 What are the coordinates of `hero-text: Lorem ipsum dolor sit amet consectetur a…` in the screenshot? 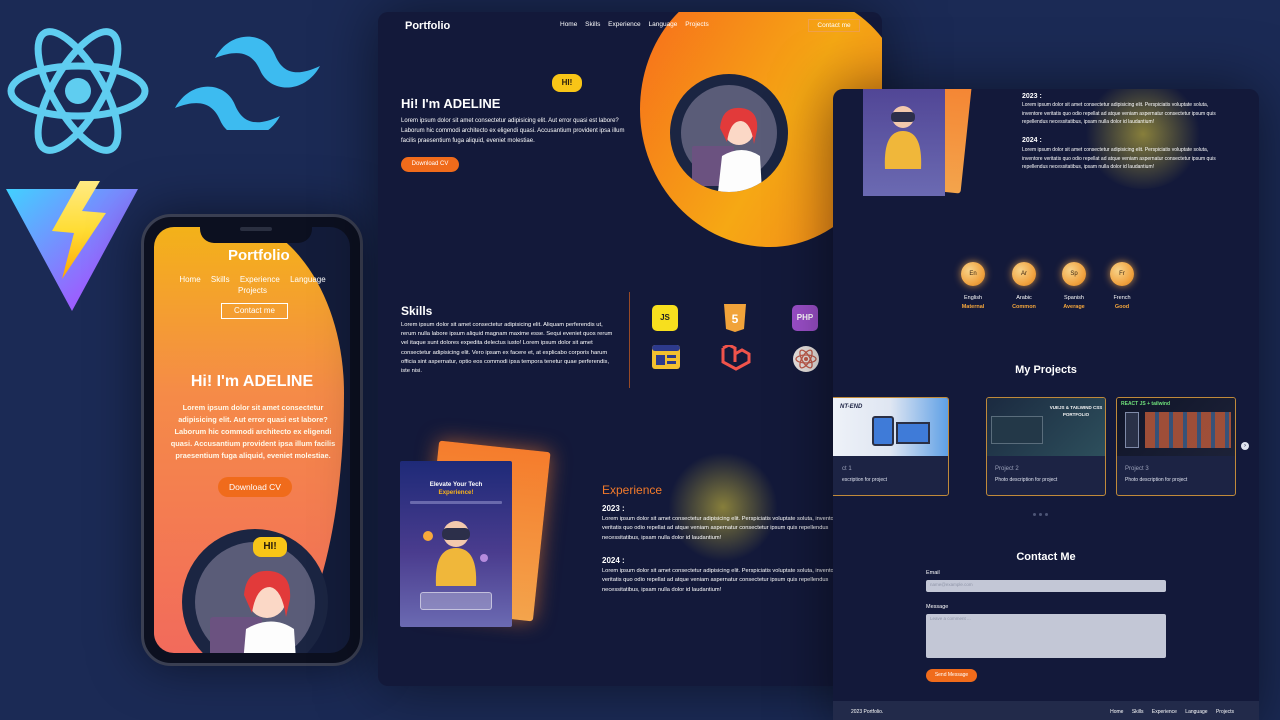 It's located at (513, 131).